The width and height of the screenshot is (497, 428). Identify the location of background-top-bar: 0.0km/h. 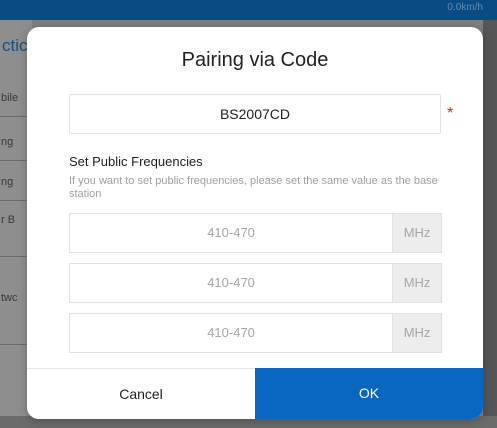
(248, 10).